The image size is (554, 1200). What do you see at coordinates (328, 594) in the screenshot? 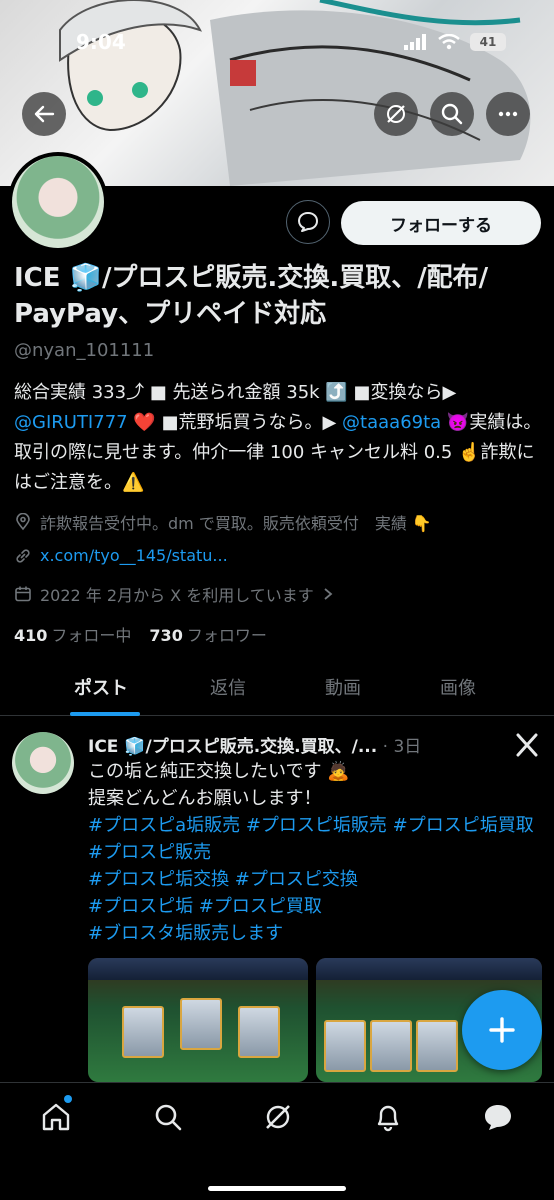
I see `chevron-right-icon` at bounding box center [328, 594].